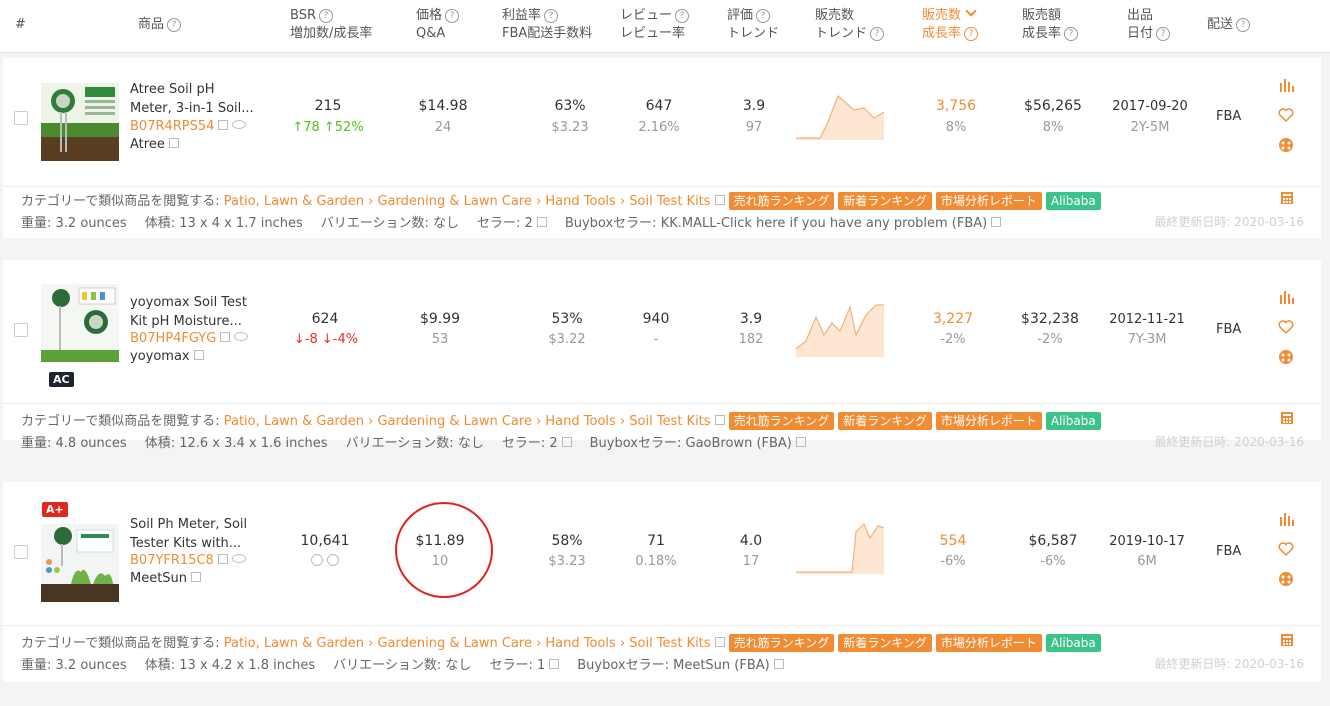 The image size is (1330, 706). I want to click on product-asin: B07YFR15C8, so click(188, 560).